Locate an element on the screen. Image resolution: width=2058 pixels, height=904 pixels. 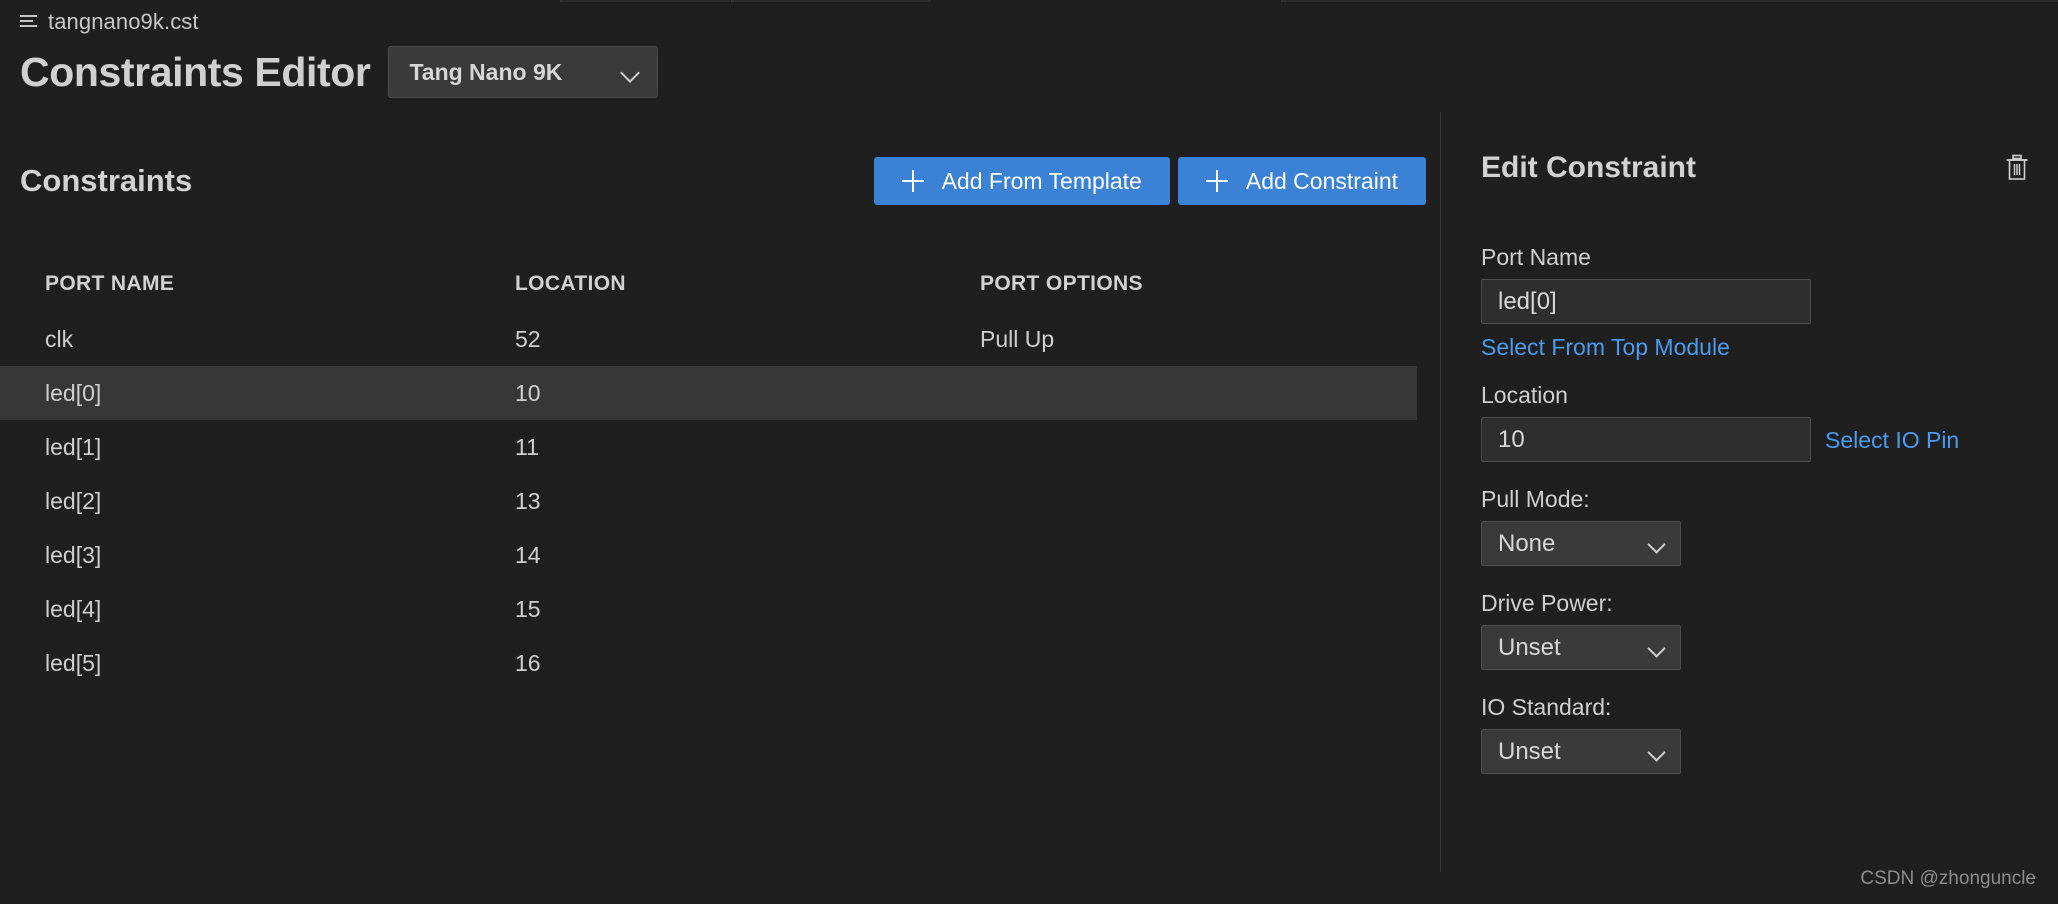
cell-port-name: led[3] is located at coordinates (73, 554).